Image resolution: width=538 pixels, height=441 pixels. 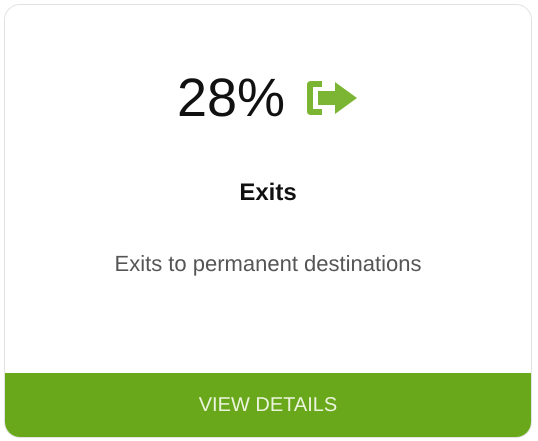 I want to click on card-title: Exits, so click(x=268, y=193).